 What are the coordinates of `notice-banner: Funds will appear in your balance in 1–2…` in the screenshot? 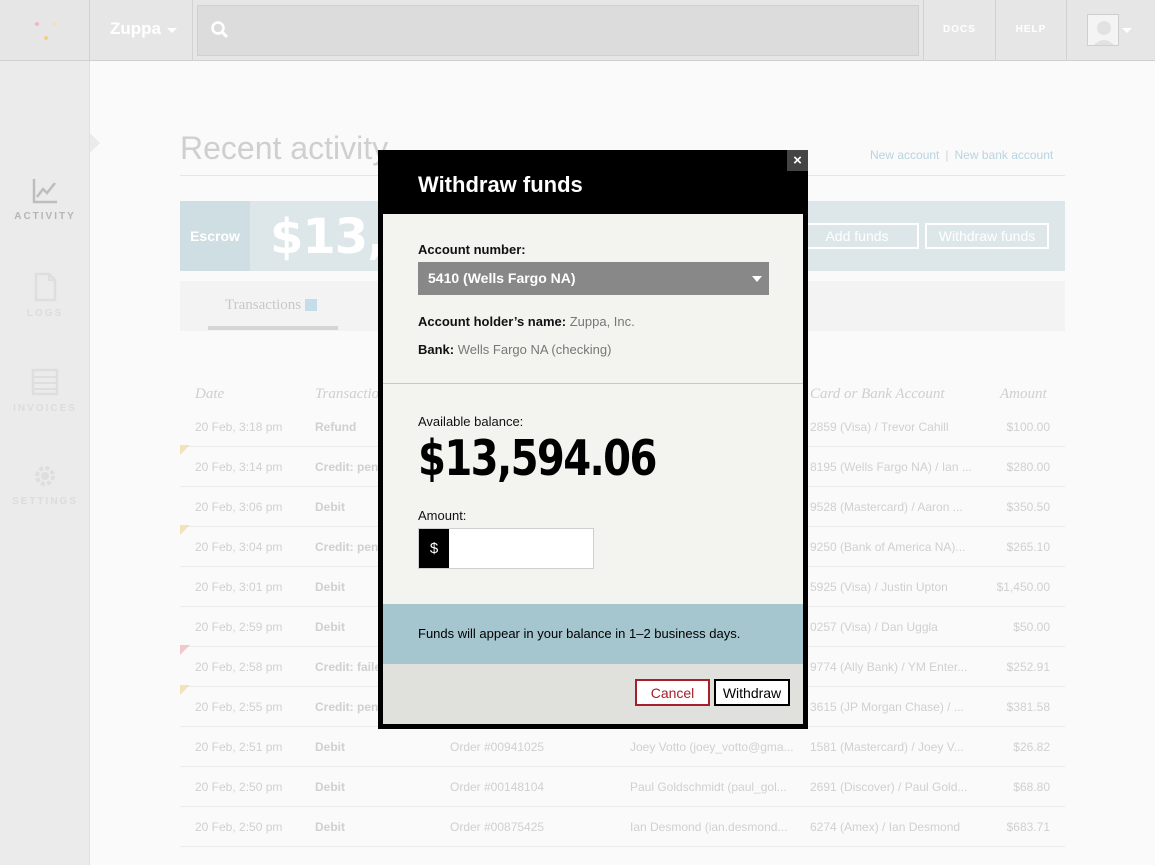 It's located at (593, 634).